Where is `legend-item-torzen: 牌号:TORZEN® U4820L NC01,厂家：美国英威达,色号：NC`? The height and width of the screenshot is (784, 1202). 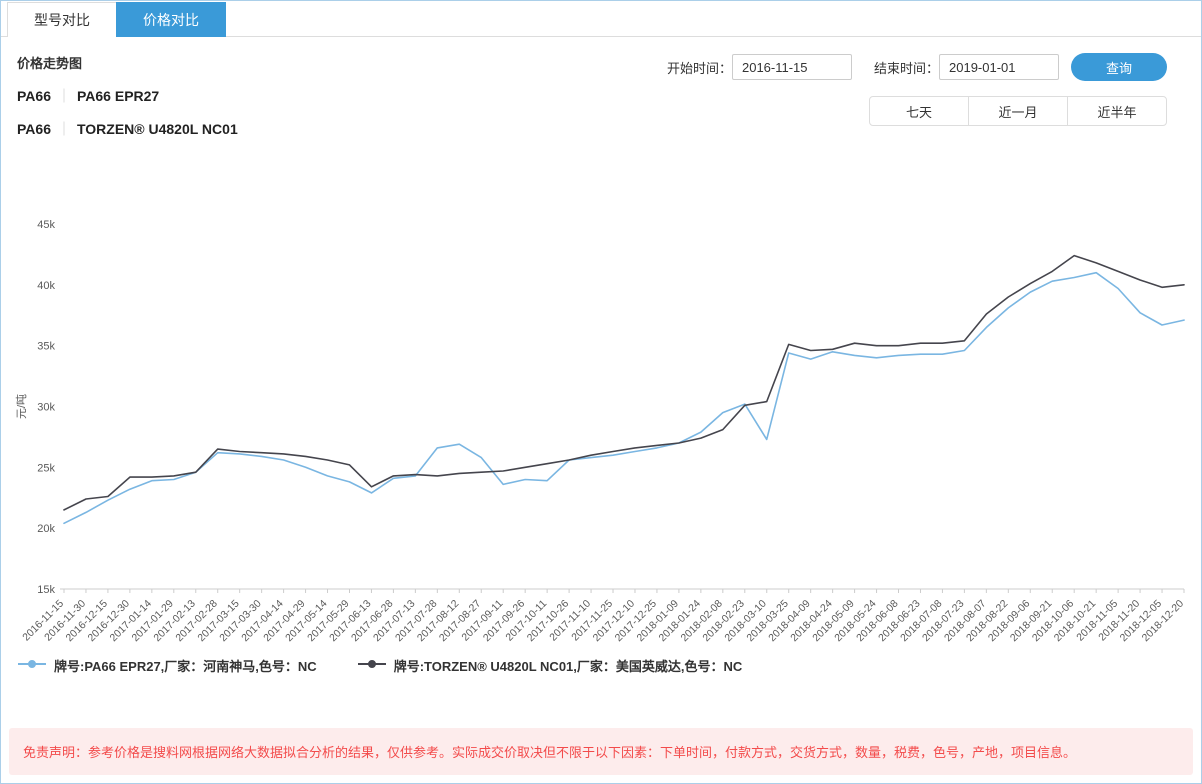 legend-item-torzen: 牌号:TORZEN® U4820L NC01,厂家：美国英威达,色号：NC is located at coordinates (550, 665).